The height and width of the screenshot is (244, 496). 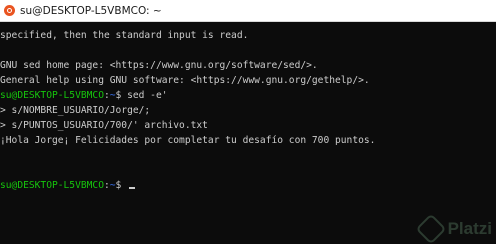 What do you see at coordinates (248, 95) in the screenshot?
I see `prompt-line: su@DESKTOP-L5VBMCO:~$ sed -e'` at bounding box center [248, 95].